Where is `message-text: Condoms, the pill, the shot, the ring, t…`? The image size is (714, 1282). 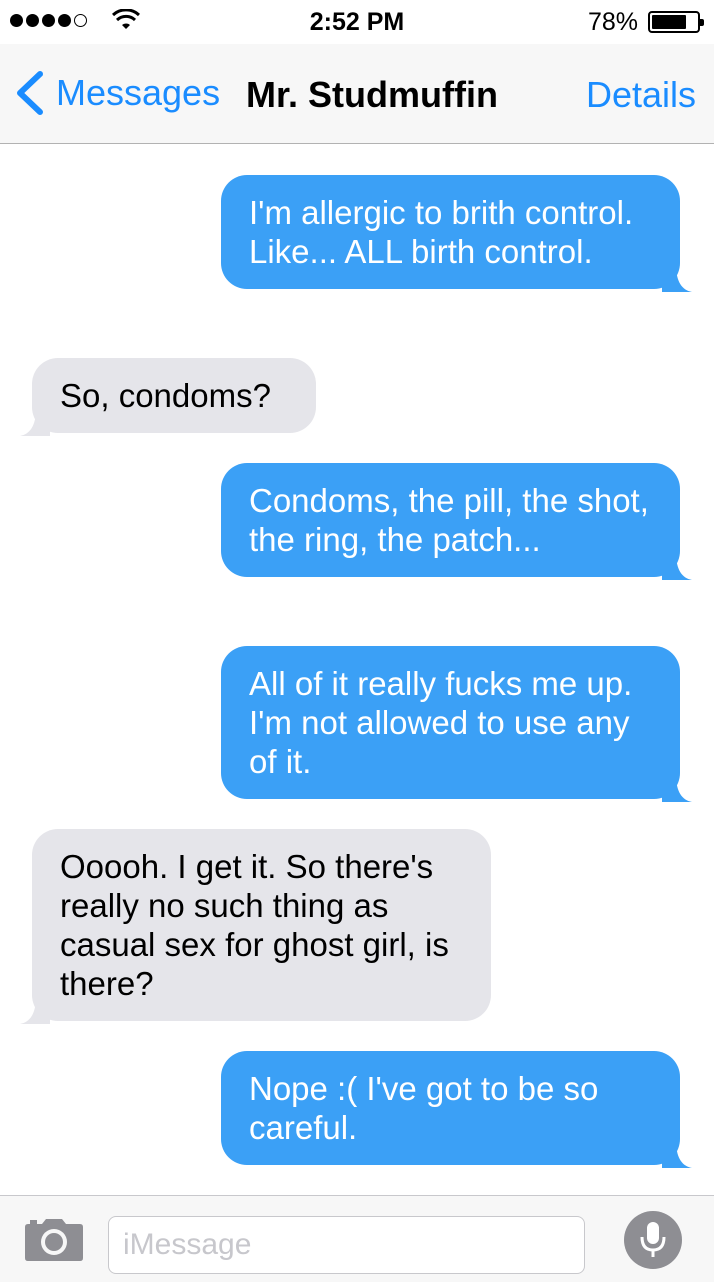
message-text: Condoms, the pill, the shot, the ring, t… is located at coordinates (449, 520).